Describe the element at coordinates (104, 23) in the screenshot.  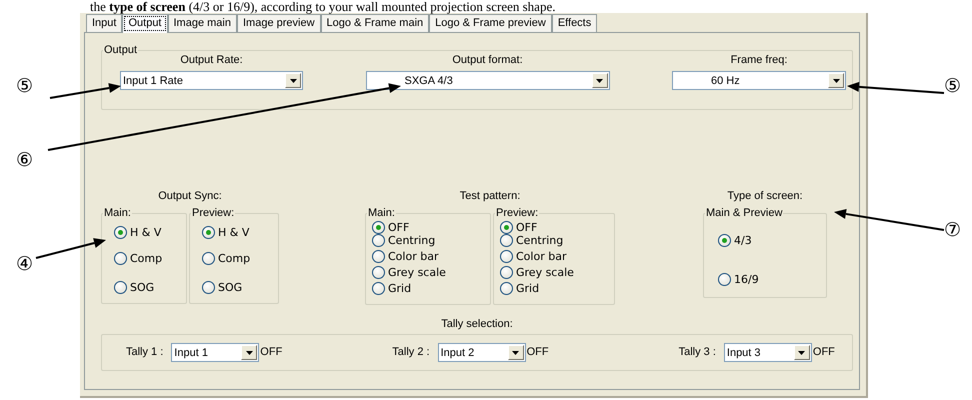
I see `tab: Input` at that location.